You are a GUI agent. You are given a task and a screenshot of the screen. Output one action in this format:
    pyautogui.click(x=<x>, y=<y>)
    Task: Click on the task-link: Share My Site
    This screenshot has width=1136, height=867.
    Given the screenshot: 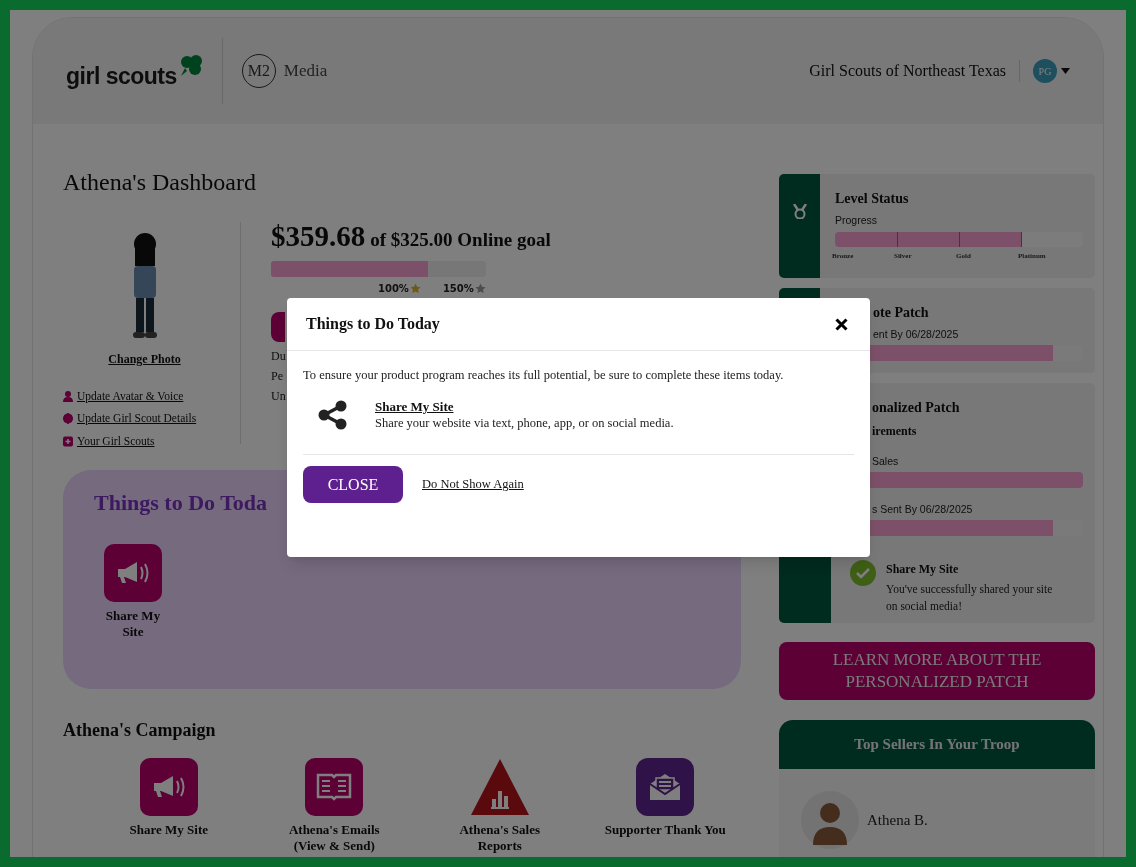 What is the action you would take?
    pyautogui.click(x=524, y=406)
    